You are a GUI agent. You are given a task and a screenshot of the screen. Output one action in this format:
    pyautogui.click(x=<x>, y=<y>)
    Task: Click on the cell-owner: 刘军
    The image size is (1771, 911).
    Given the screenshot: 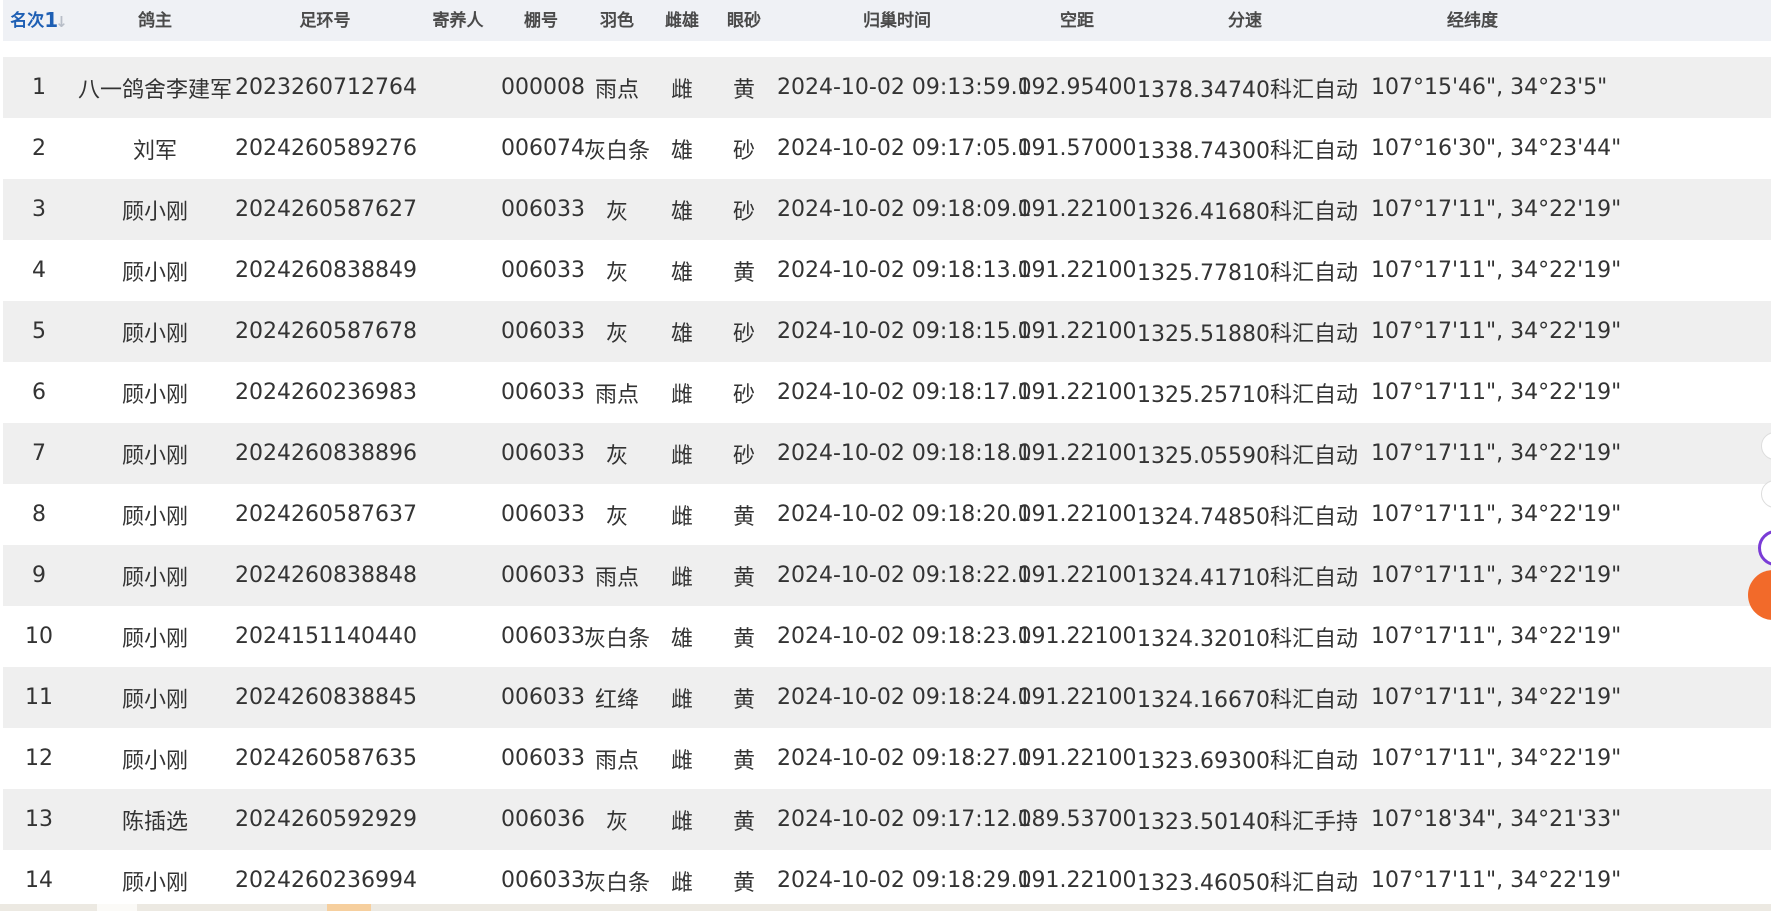 What is the action you would take?
    pyautogui.click(x=154, y=151)
    